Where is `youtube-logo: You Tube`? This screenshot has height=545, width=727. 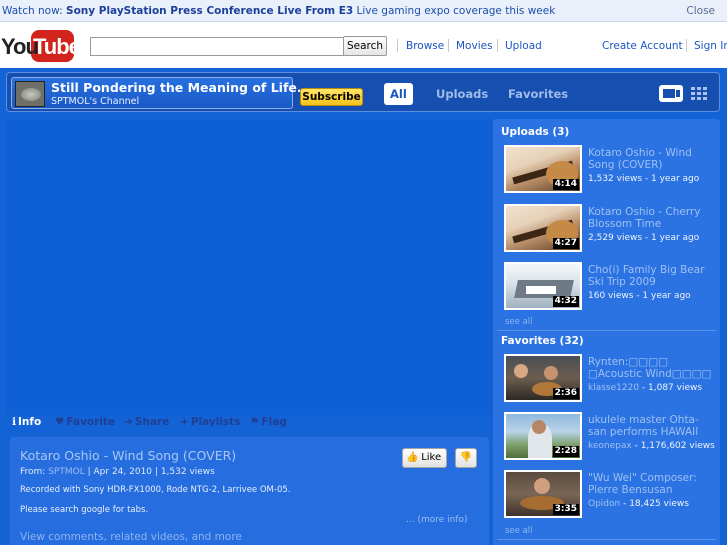 youtube-logo: You Tube is located at coordinates (41, 46).